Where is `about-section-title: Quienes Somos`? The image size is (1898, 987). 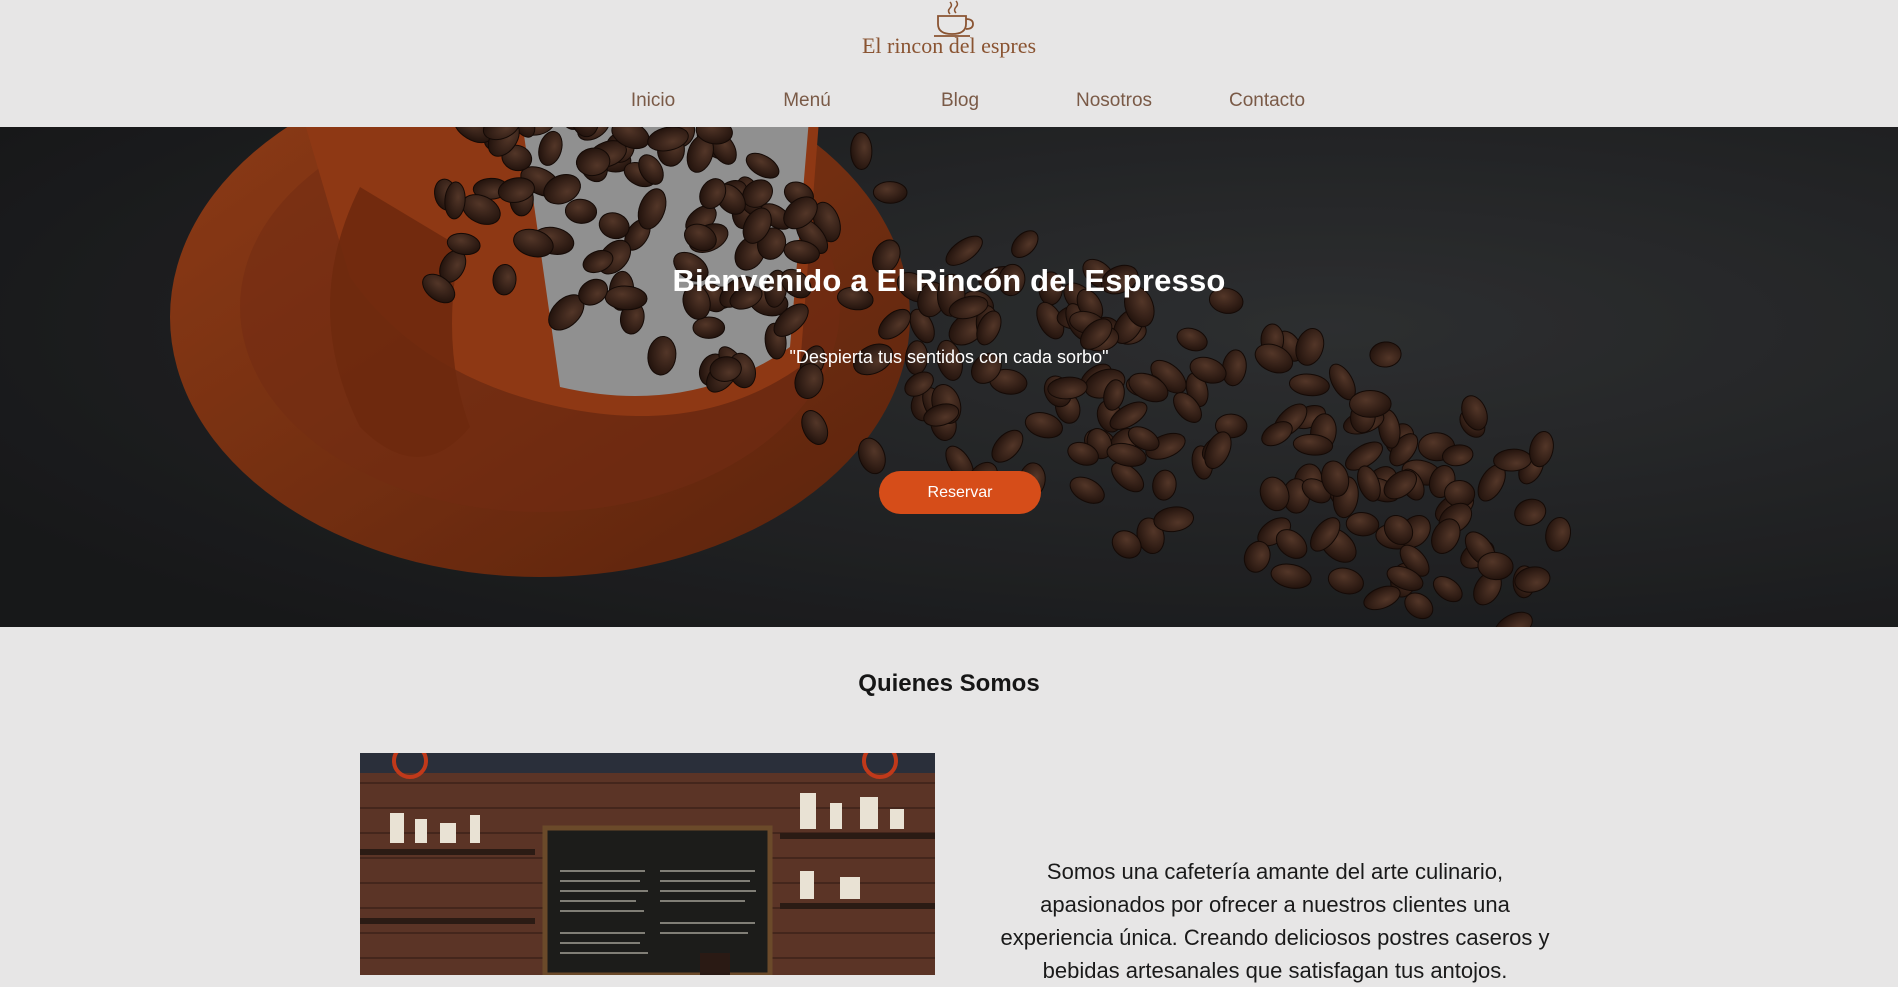 about-section-title: Quienes Somos is located at coordinates (949, 684).